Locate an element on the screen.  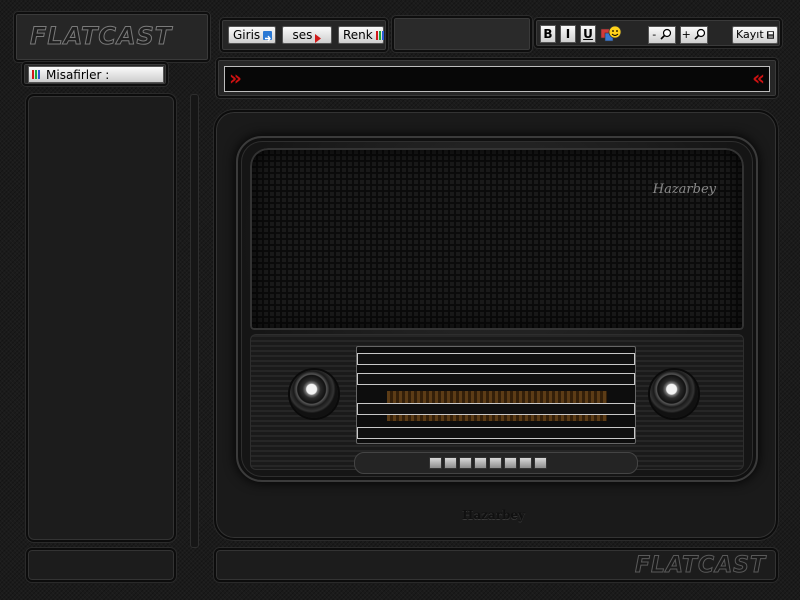
bottom-status-bar: FLATCAST is located at coordinates (496, 565).